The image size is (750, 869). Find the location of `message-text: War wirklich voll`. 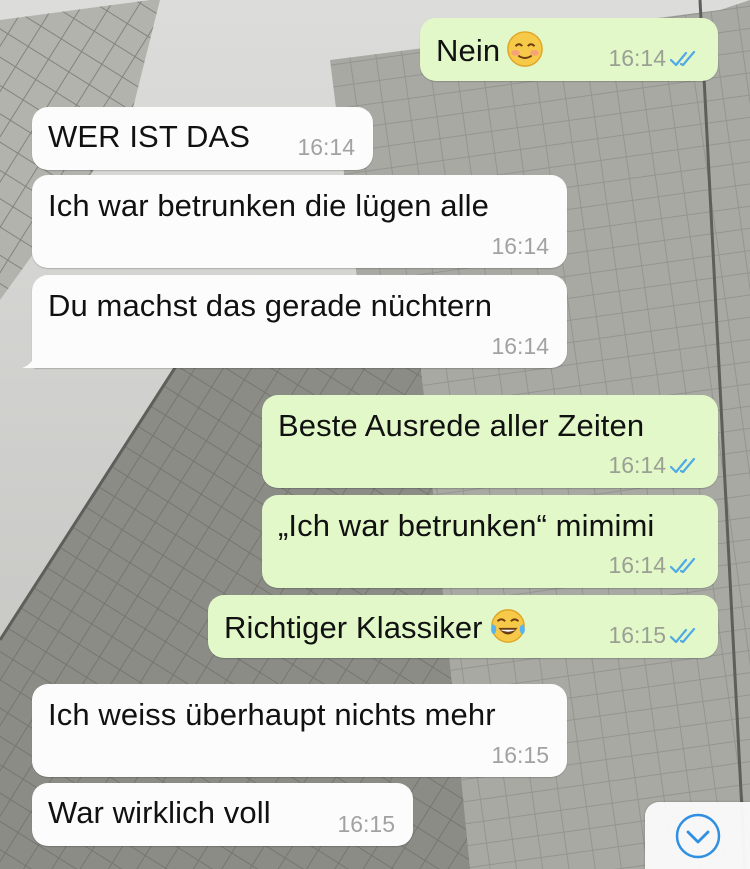

message-text: War wirklich voll is located at coordinates (159, 812).